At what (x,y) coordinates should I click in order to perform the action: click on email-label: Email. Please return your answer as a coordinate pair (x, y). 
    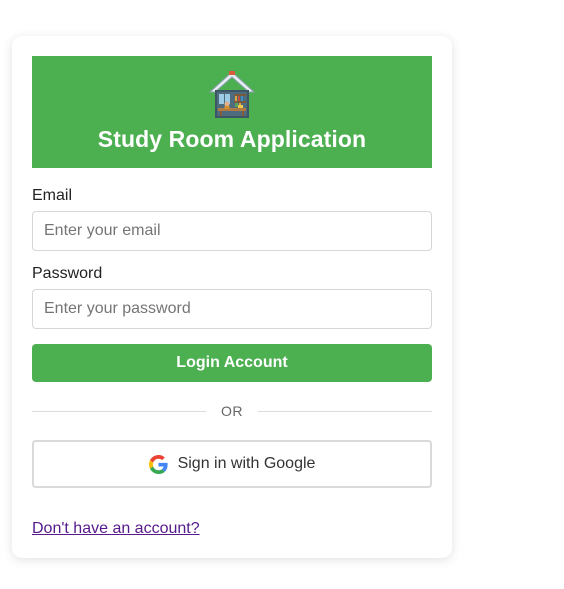
    Looking at the image, I should click on (52, 195).